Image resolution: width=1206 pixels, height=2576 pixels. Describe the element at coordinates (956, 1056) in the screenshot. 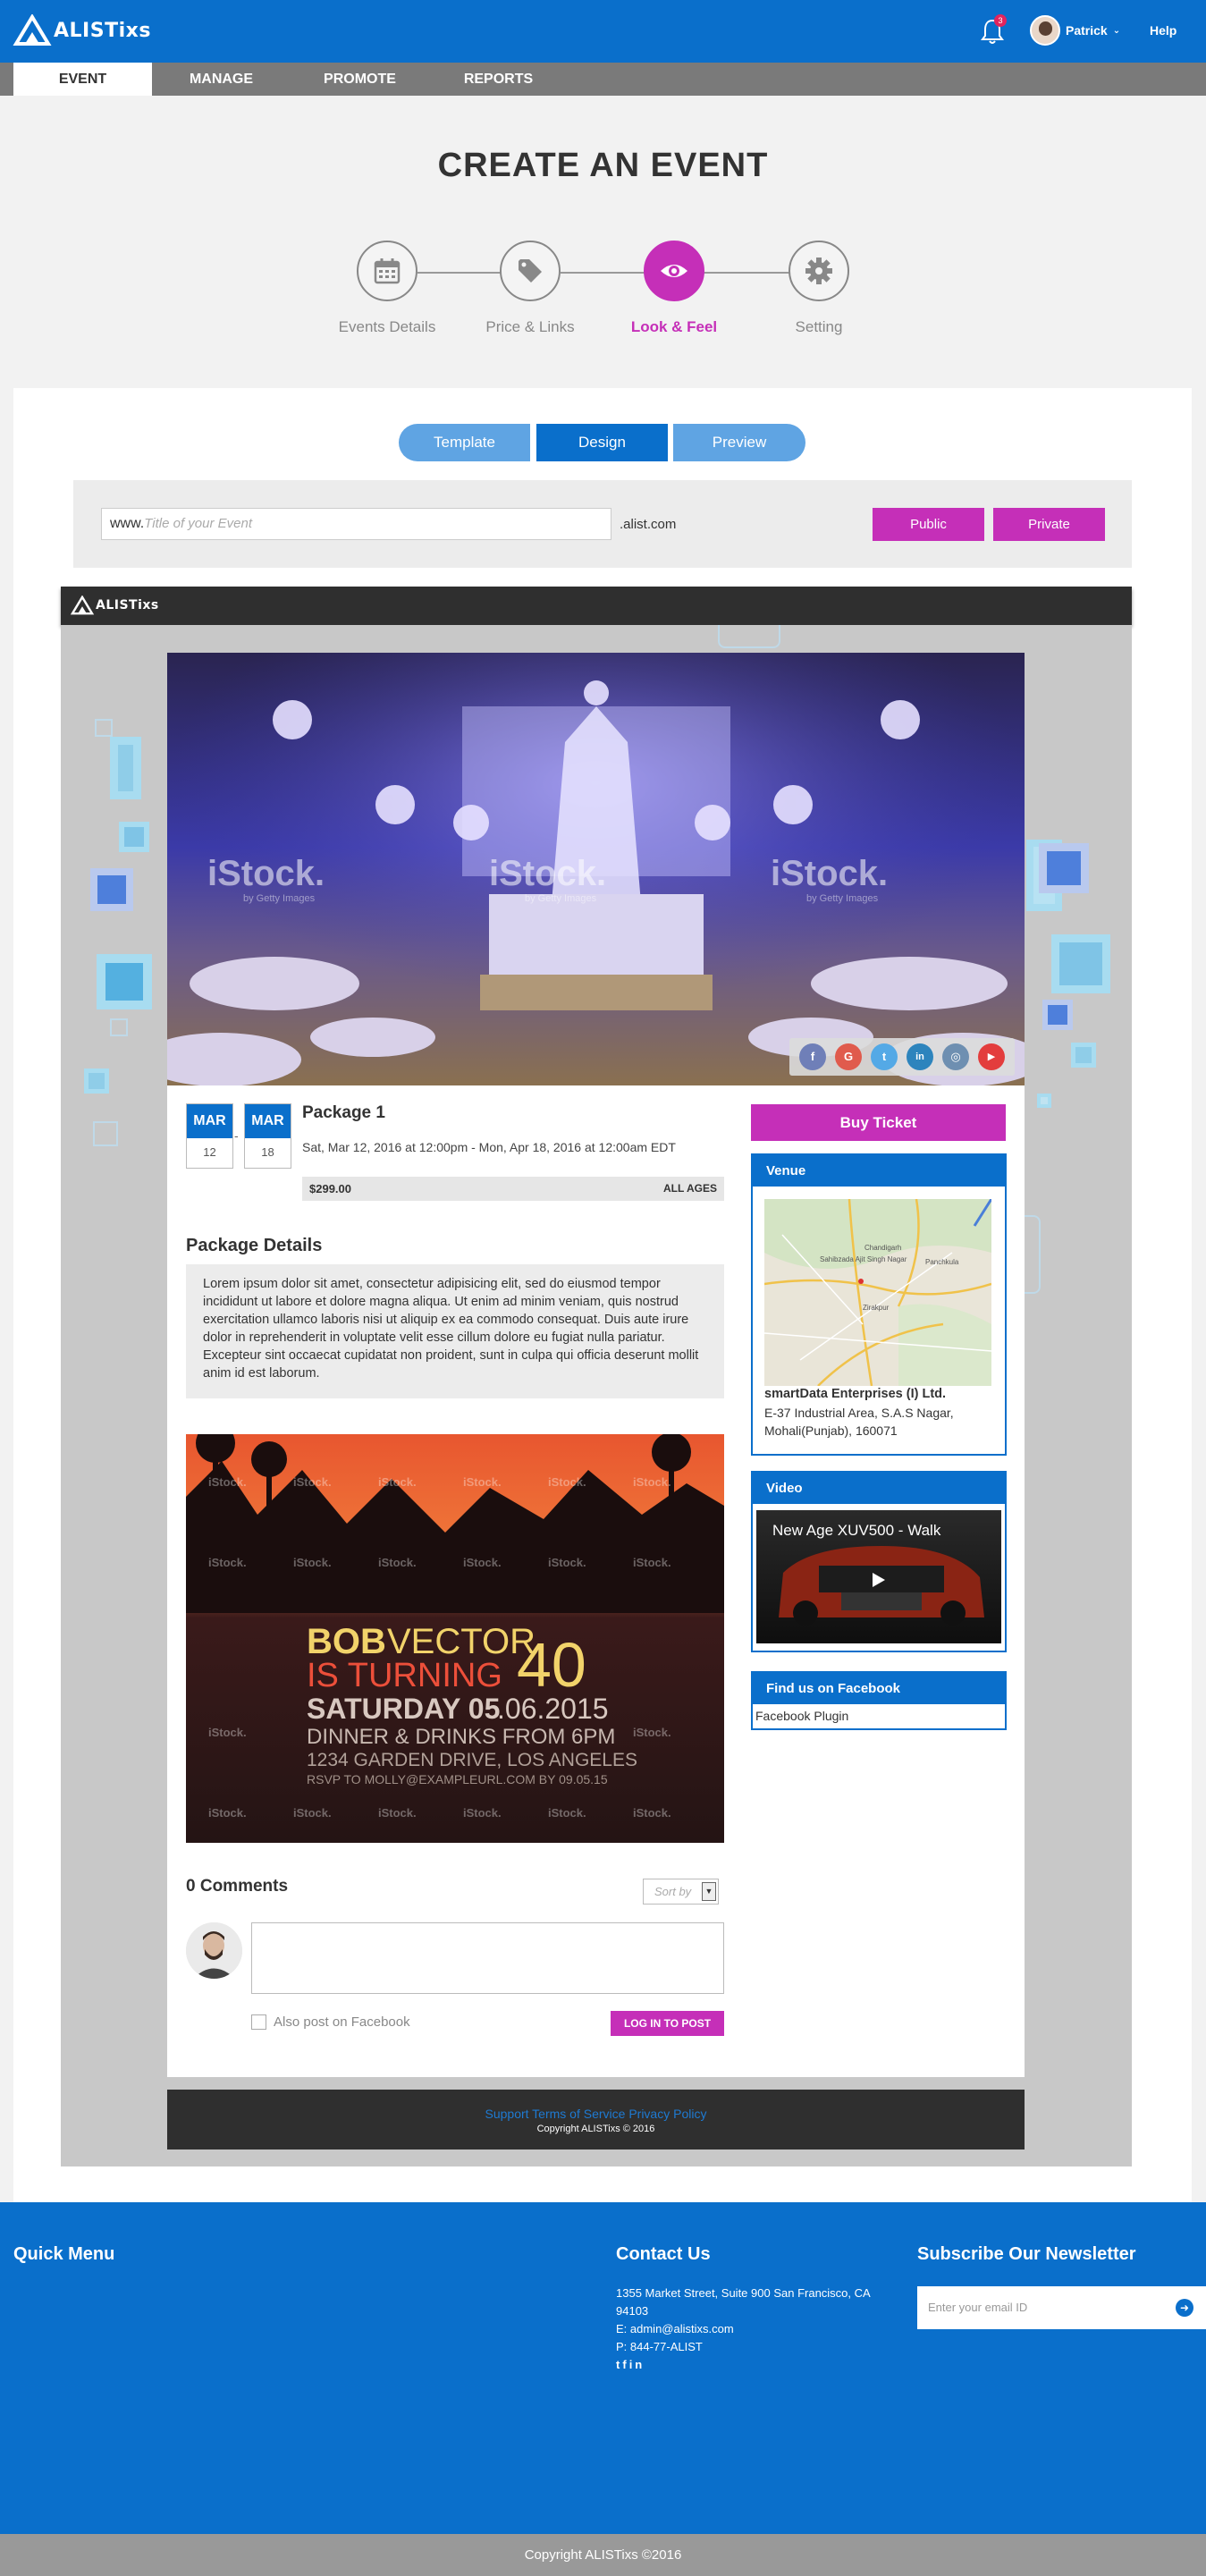

I see `instagram-icon: ◎` at that location.